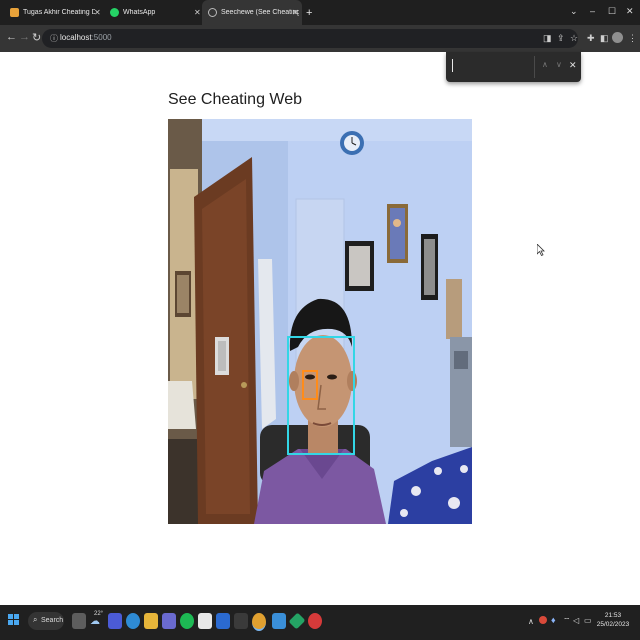  Describe the element at coordinates (591, 38) in the screenshot. I see `extensions-icon: ✚` at that location.